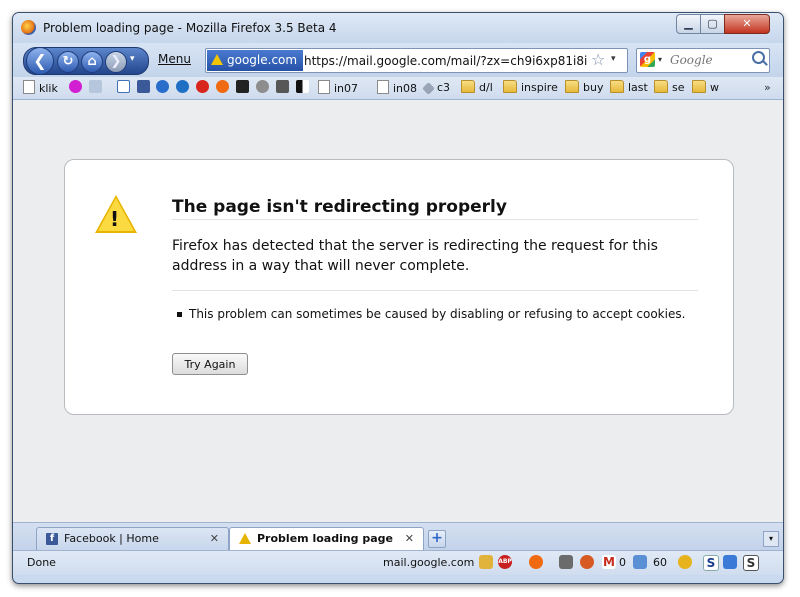  I want to click on try-again-button: Try Again, so click(210, 364).